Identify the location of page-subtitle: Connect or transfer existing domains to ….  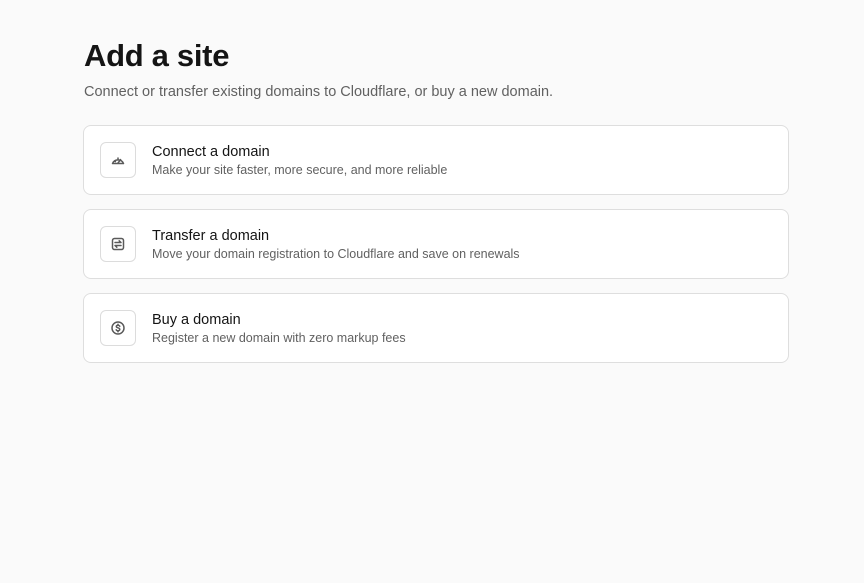
(319, 92).